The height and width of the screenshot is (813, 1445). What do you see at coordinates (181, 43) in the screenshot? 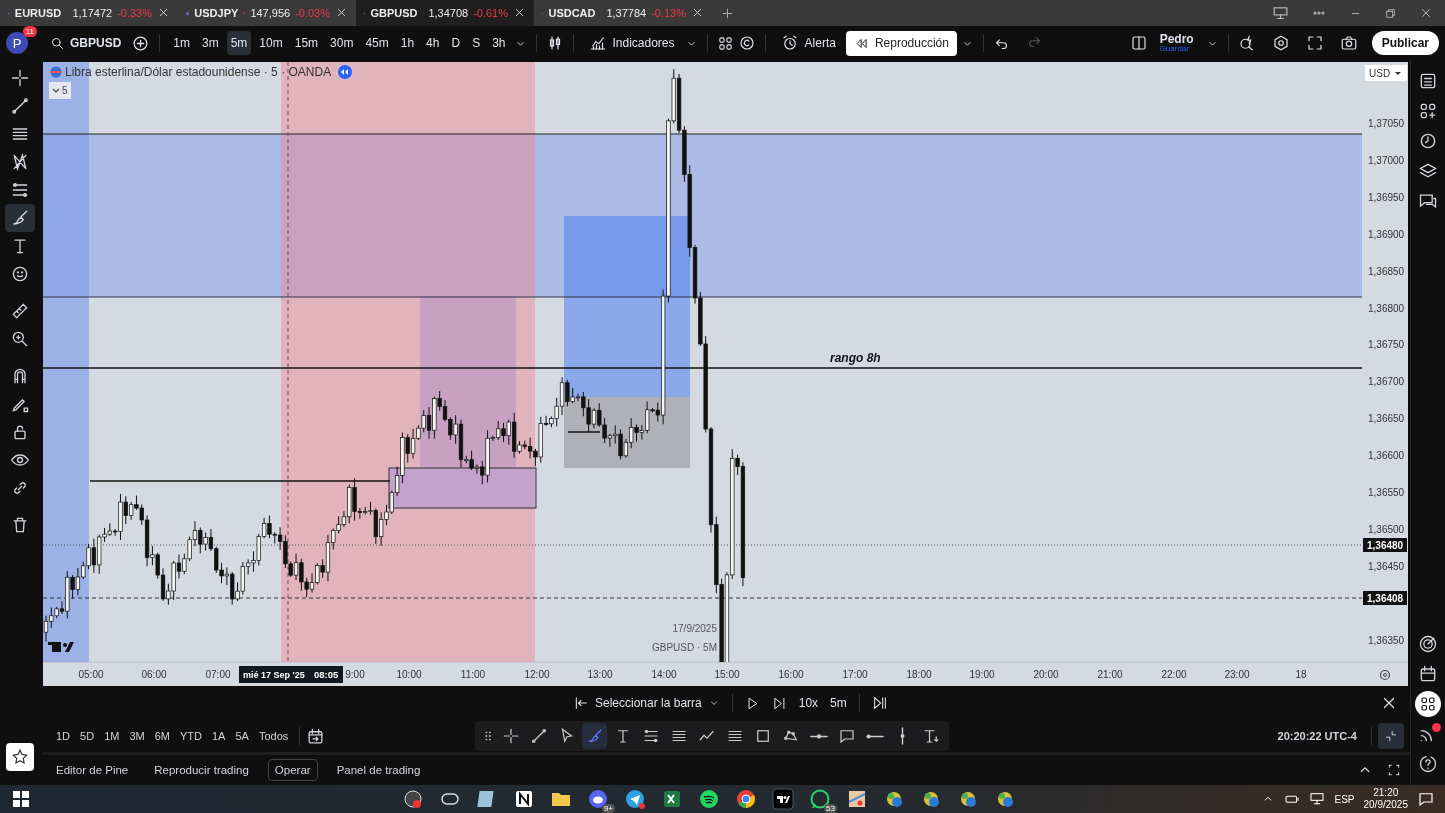
I see `interval-button: 1m` at bounding box center [181, 43].